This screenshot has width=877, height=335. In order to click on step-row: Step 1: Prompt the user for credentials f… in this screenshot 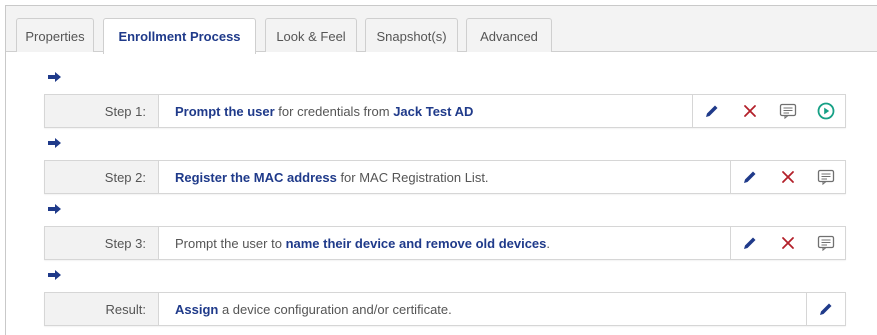, I will do `click(445, 111)`.